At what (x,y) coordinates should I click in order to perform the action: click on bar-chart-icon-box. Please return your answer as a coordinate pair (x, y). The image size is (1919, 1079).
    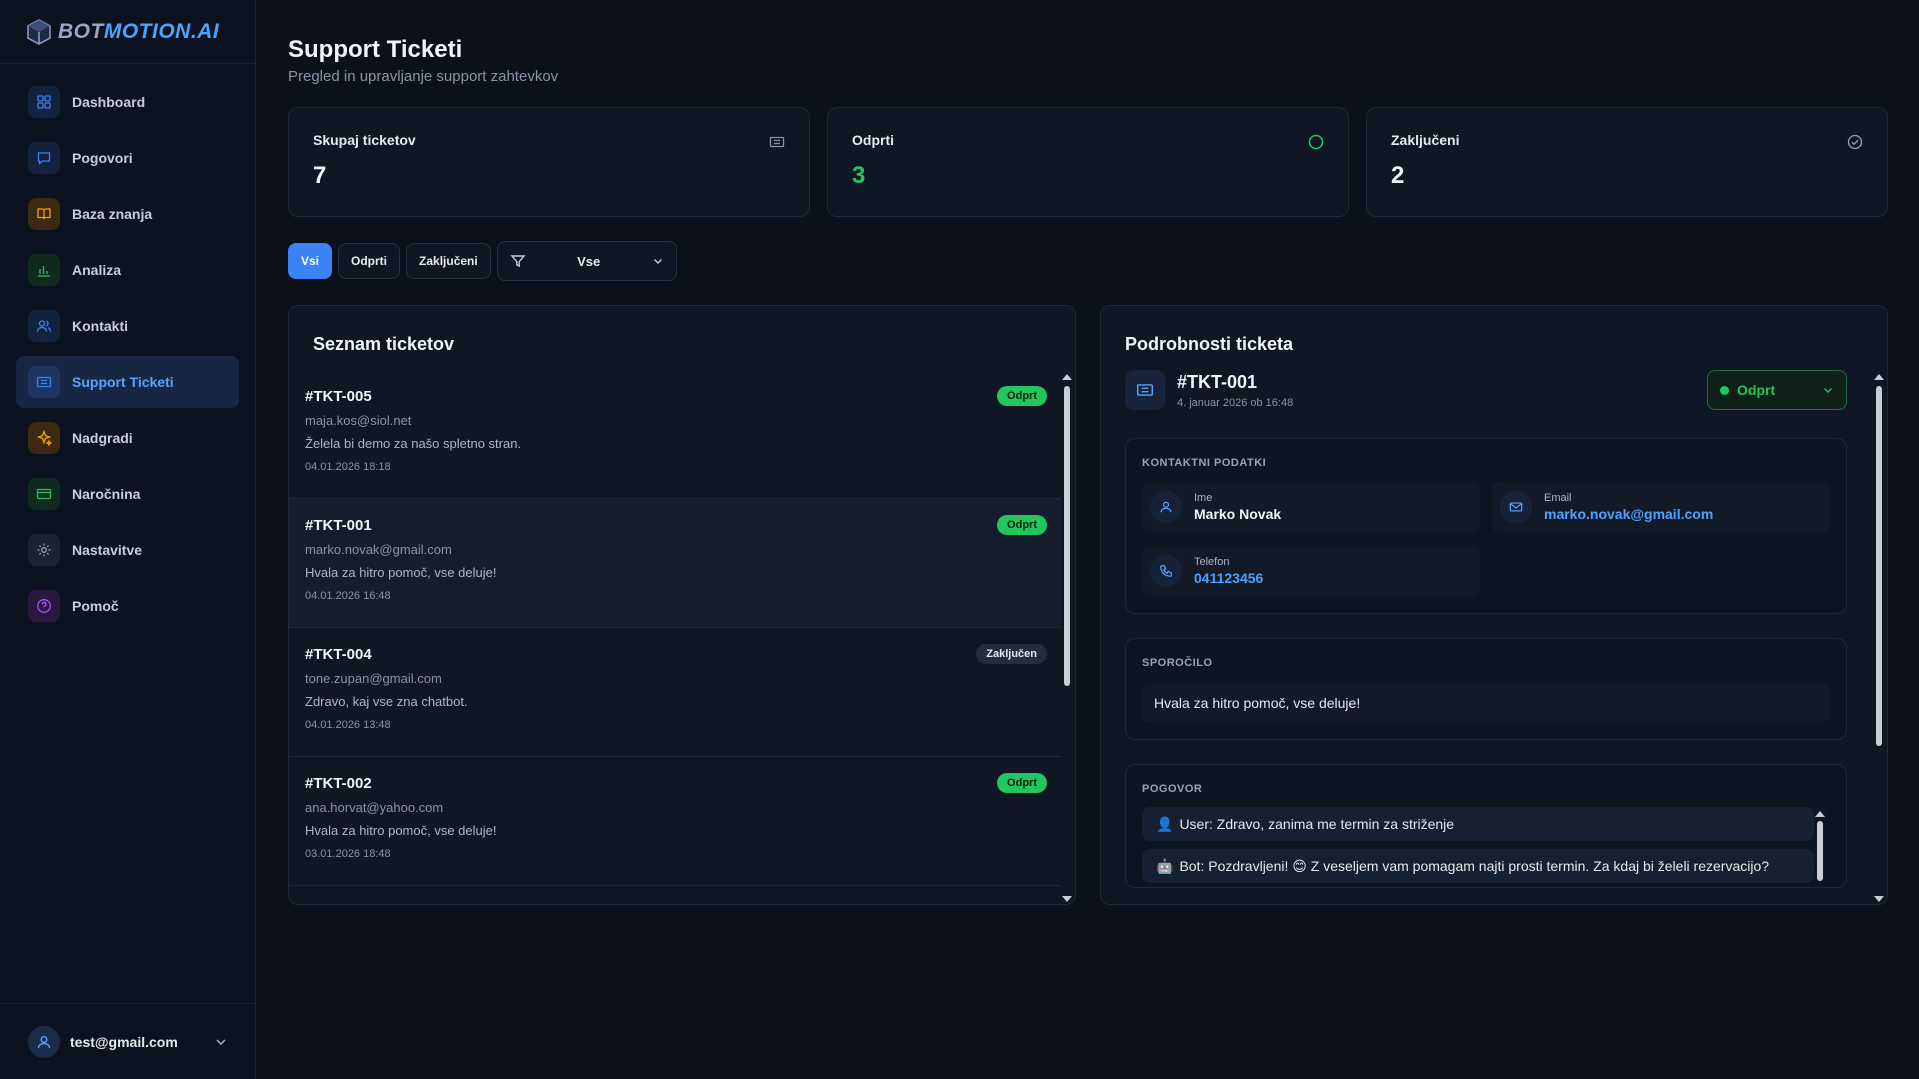
    Looking at the image, I should click on (44, 270).